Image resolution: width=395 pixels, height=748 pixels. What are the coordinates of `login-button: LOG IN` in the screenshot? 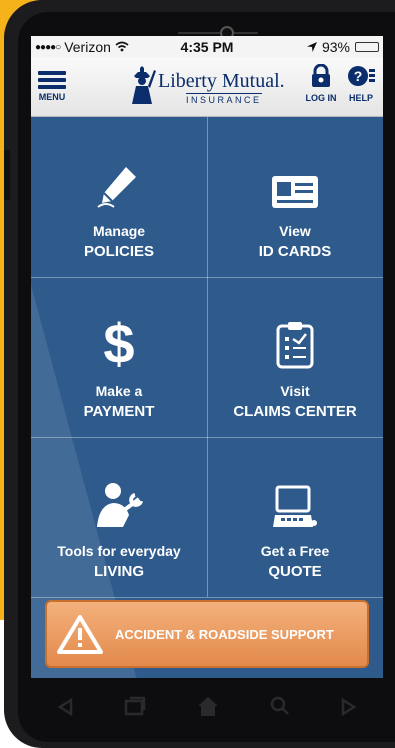 It's located at (321, 83).